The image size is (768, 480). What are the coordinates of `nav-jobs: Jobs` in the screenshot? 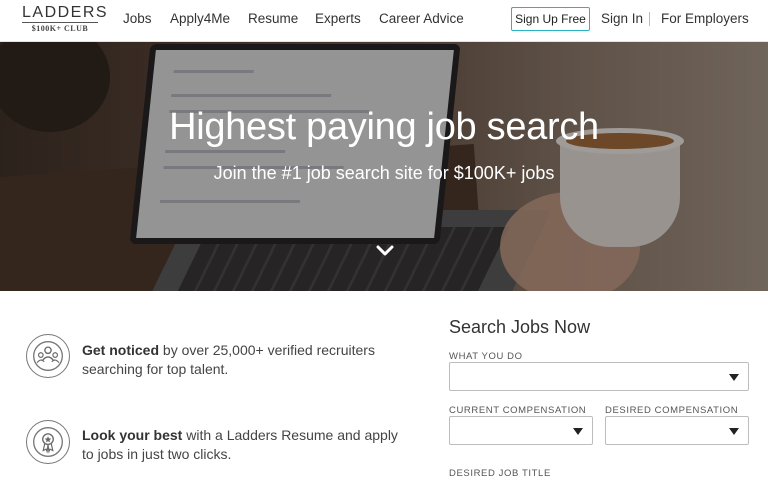 It's located at (137, 18).